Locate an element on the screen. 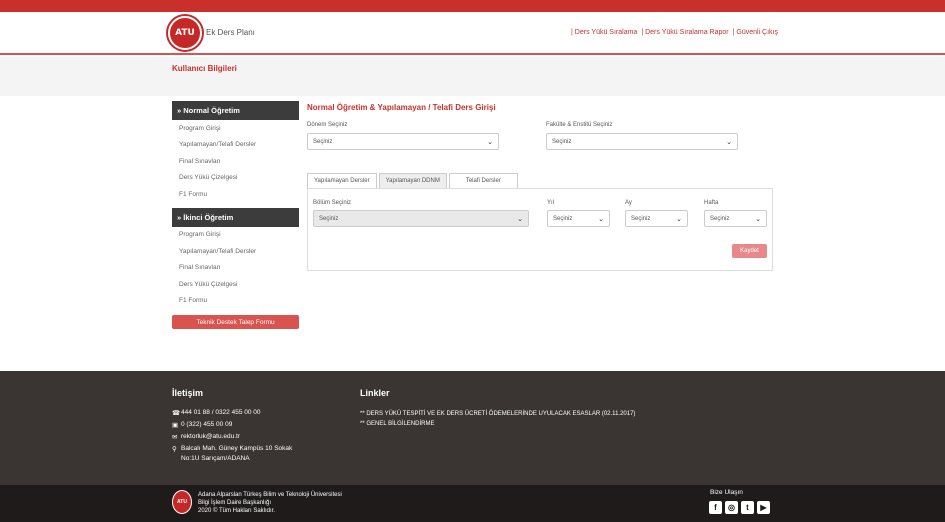 This screenshot has height=522, width=945. sidebar-item-f1-2: F1 Formu is located at coordinates (235, 301).